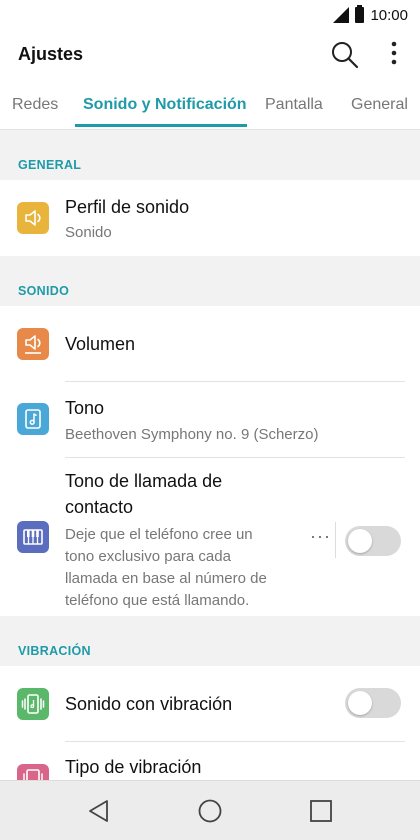  Describe the element at coordinates (335, 540) in the screenshot. I see `vertical-separator` at that location.